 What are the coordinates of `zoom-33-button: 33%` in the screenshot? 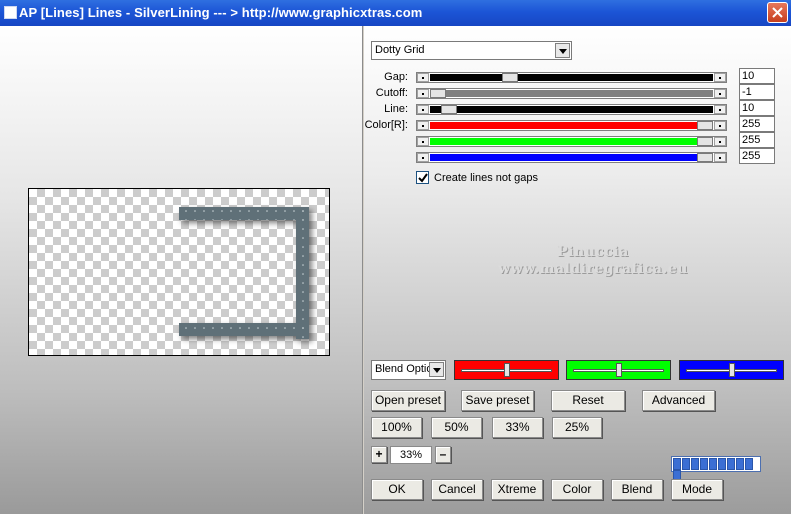 It's located at (517, 427).